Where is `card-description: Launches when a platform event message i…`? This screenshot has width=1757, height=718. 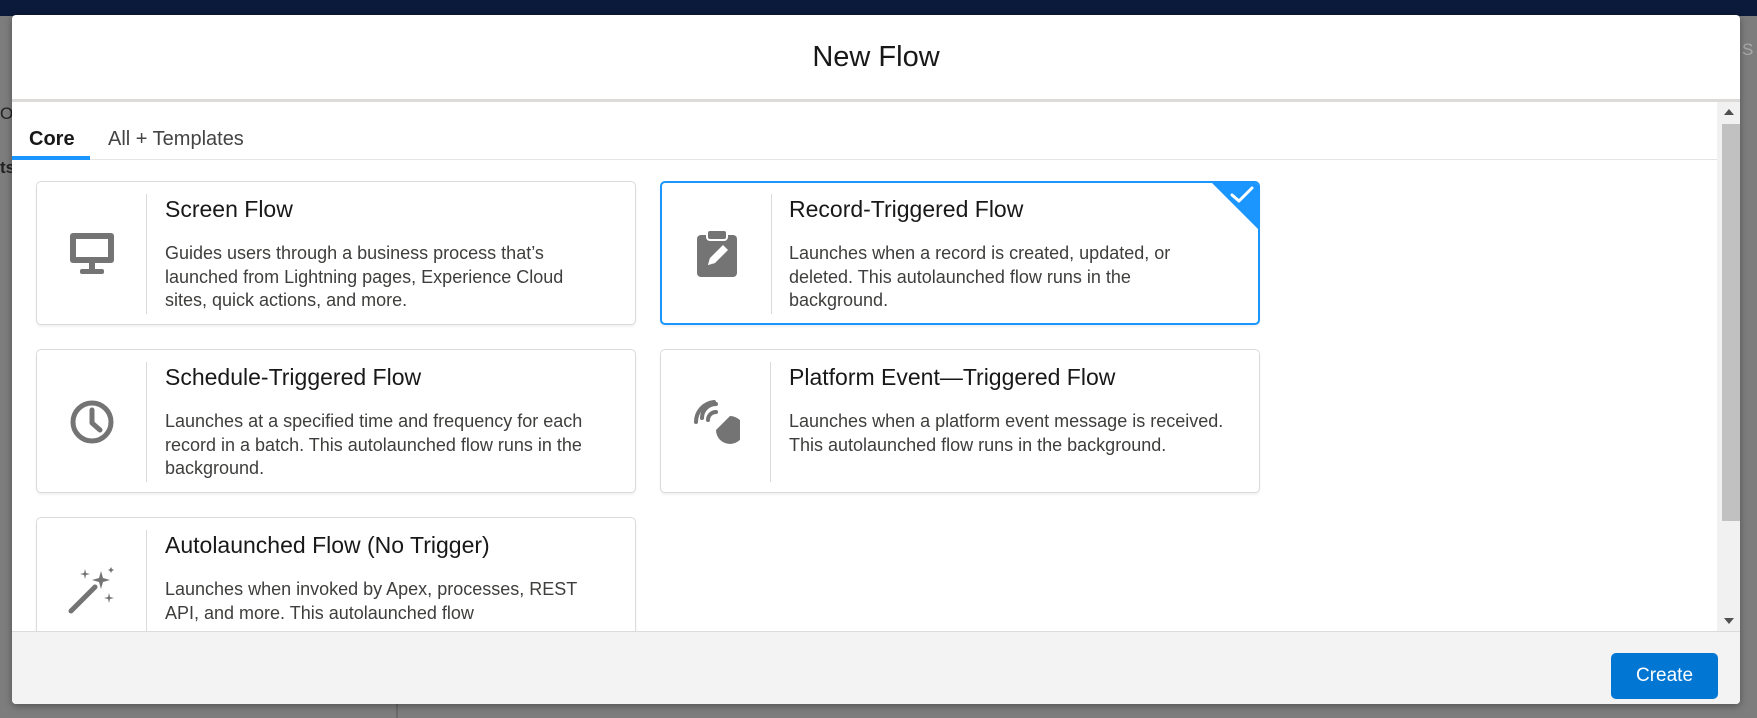
card-description: Launches when a platform event message i… is located at coordinates (1006, 433).